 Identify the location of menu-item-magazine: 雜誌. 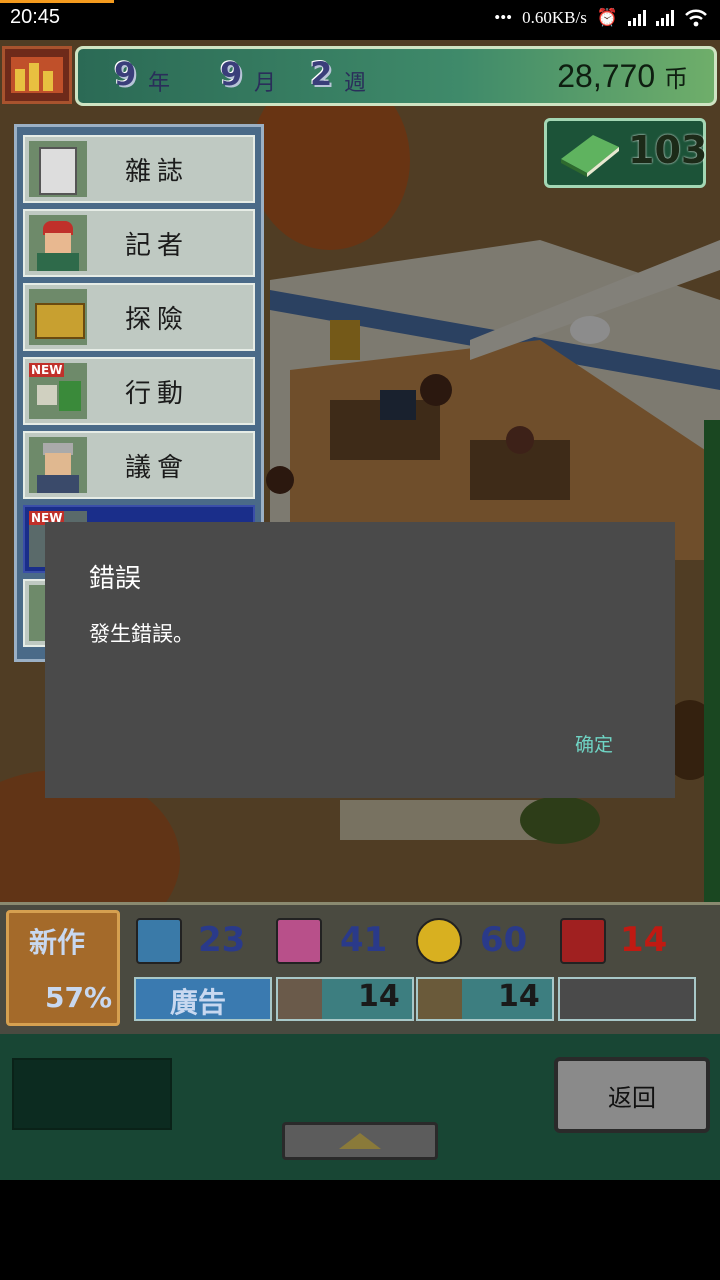
(139, 169).